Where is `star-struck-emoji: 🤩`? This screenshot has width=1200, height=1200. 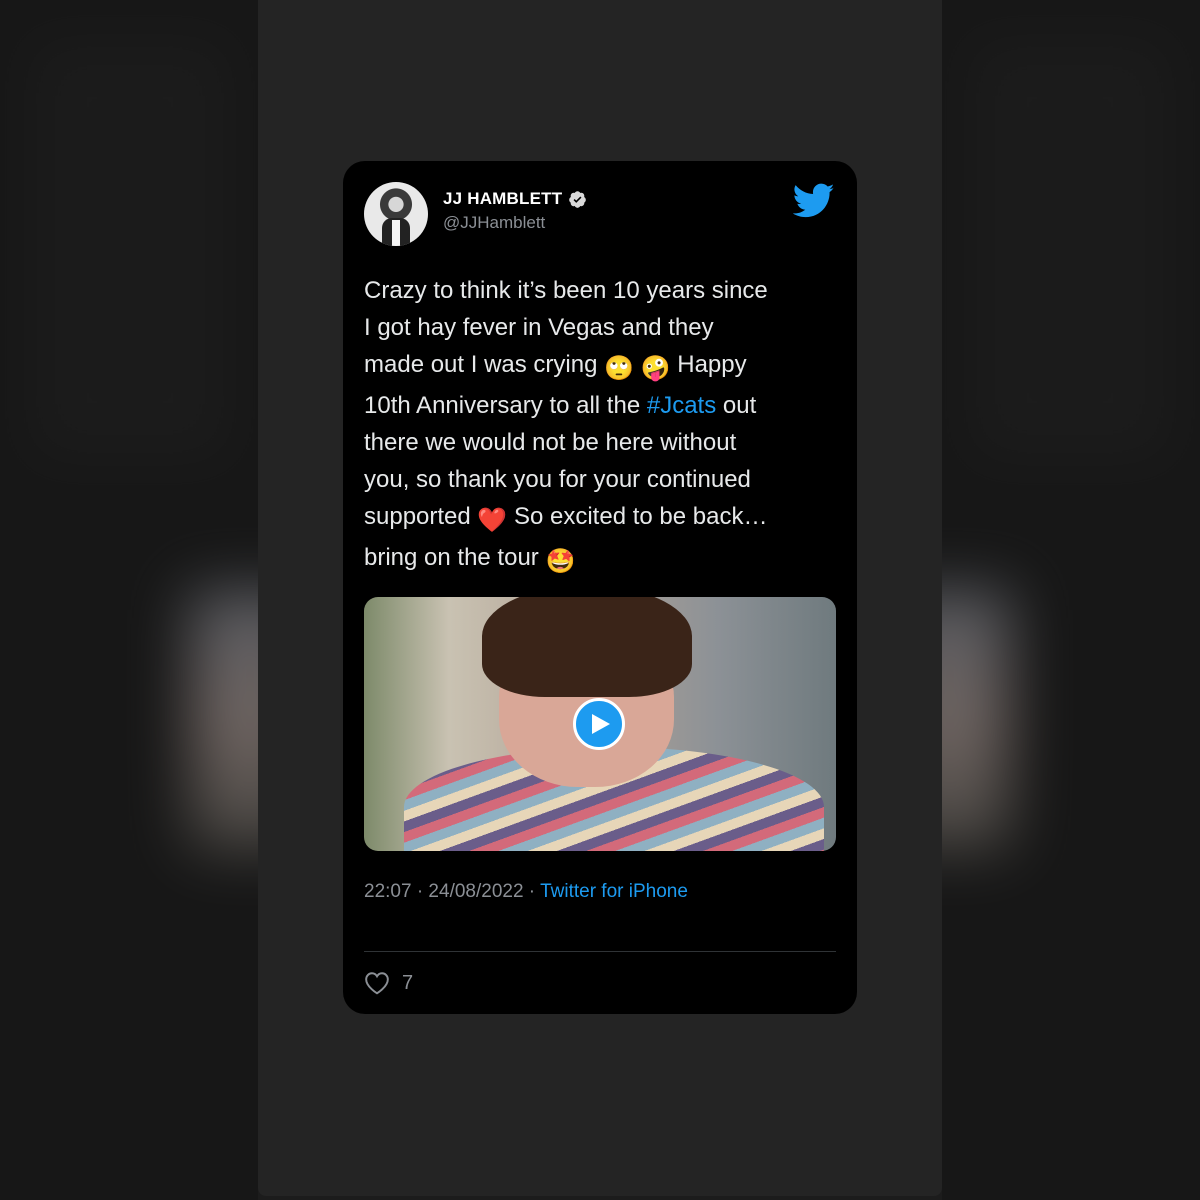
star-struck-emoji: 🤩 is located at coordinates (560, 561).